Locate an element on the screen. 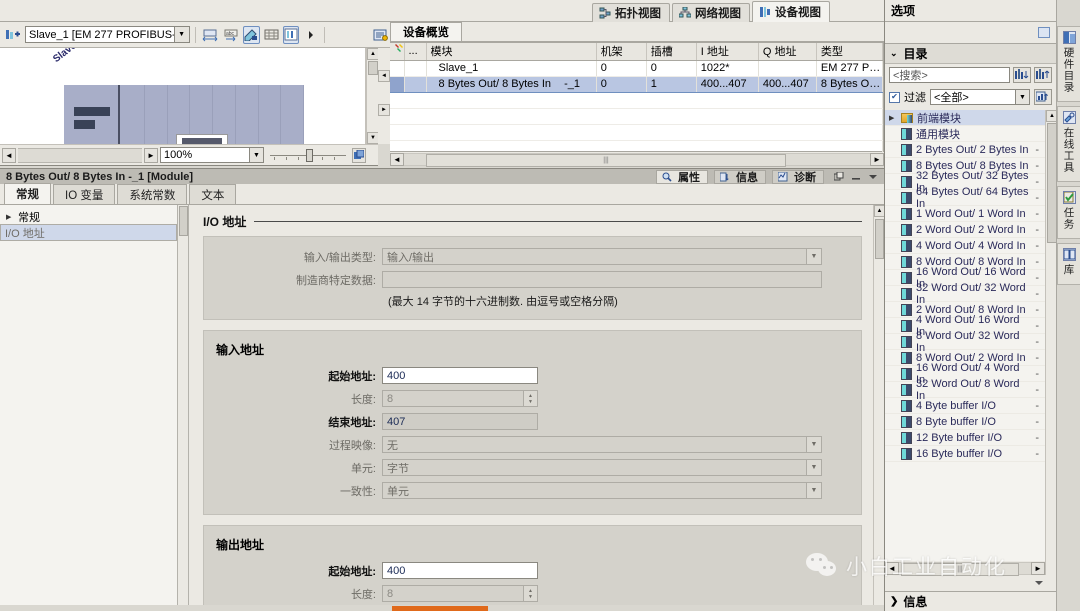 This screenshot has height=611, width=1080. list-item: 通用模块 is located at coordinates (965, 134).